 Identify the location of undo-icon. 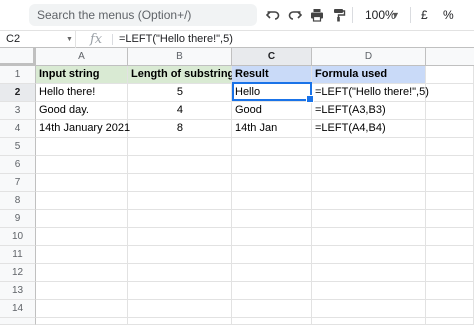
(273, 15).